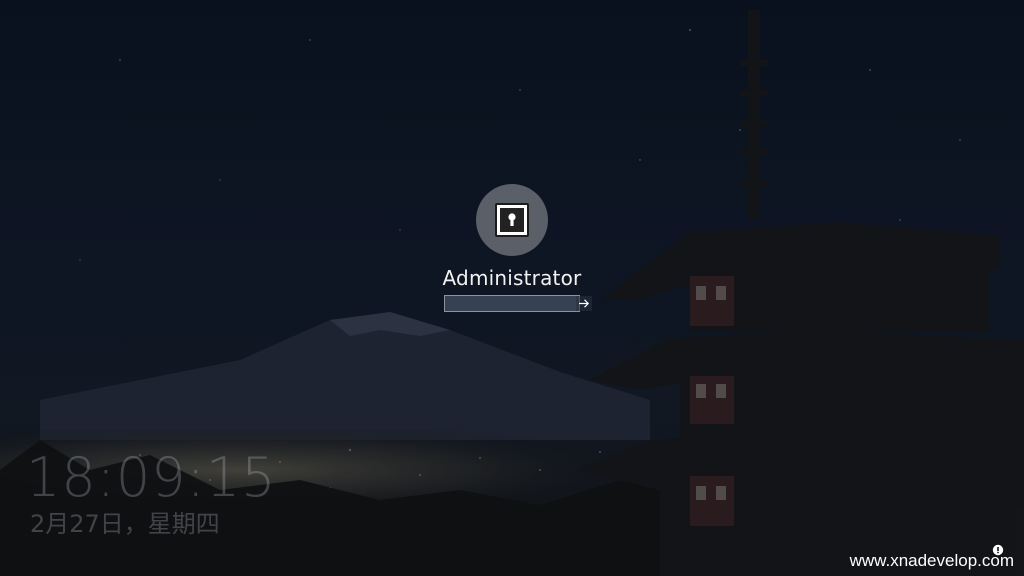 Image resolution: width=1024 pixels, height=576 pixels. I want to click on submit-button, so click(584, 303).